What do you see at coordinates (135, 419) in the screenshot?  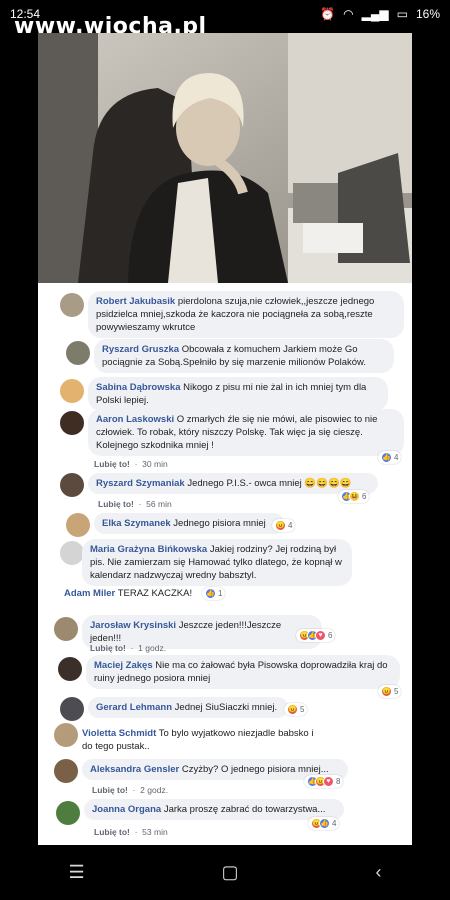 I see `comment-author: Aaron Laskowski` at bounding box center [135, 419].